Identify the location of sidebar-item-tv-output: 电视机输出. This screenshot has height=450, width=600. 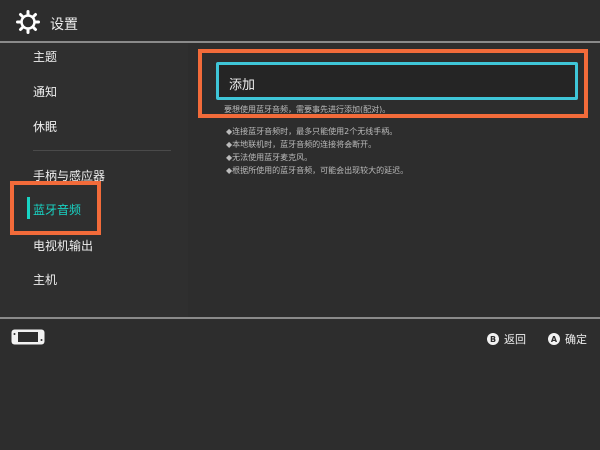
(63, 245).